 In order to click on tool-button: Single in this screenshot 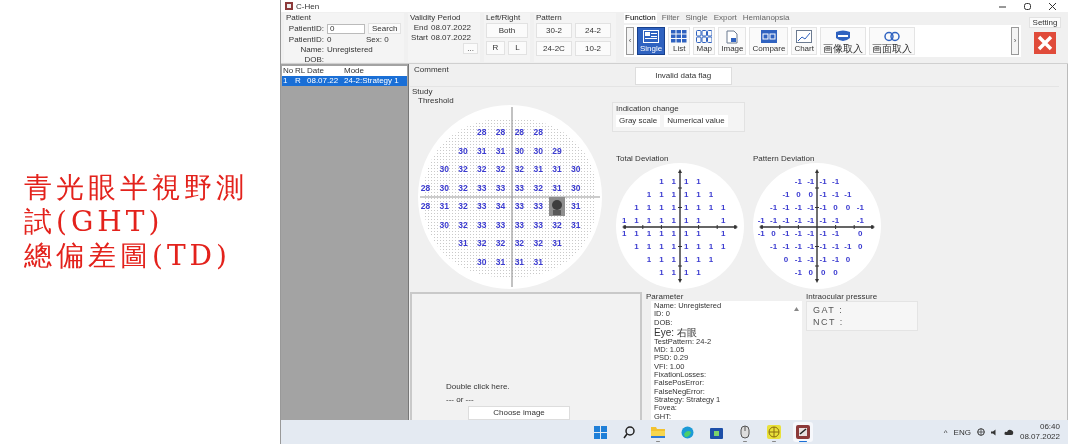, I will do `click(651, 41)`.